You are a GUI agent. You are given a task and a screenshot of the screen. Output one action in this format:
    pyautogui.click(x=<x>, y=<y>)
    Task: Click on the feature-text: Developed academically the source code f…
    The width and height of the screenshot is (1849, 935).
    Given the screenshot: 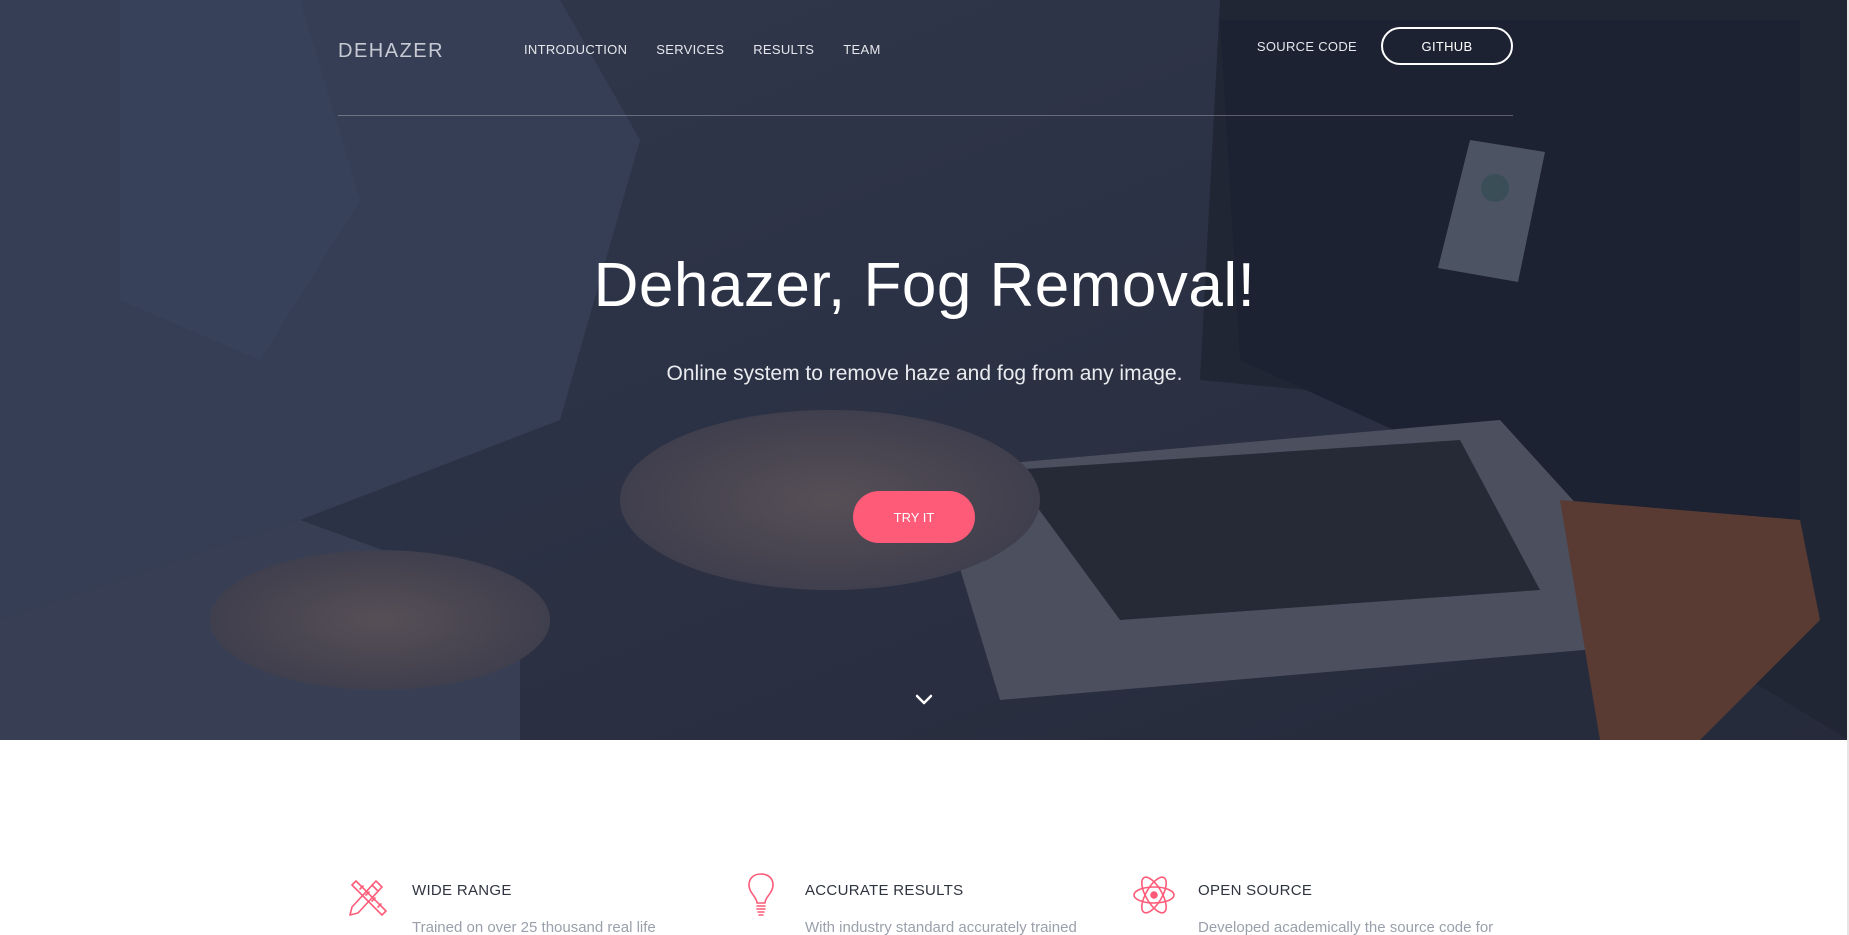 What is the action you would take?
    pyautogui.click(x=1346, y=927)
    